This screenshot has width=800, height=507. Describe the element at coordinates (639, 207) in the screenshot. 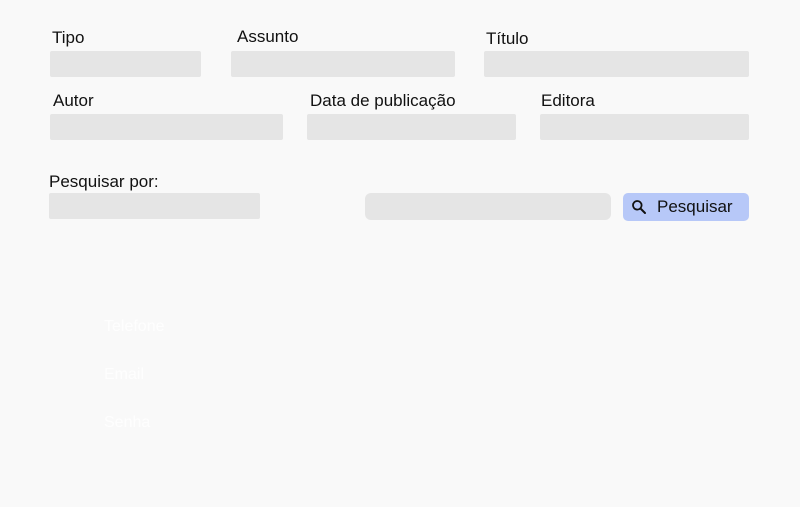

I see `search-icon` at that location.